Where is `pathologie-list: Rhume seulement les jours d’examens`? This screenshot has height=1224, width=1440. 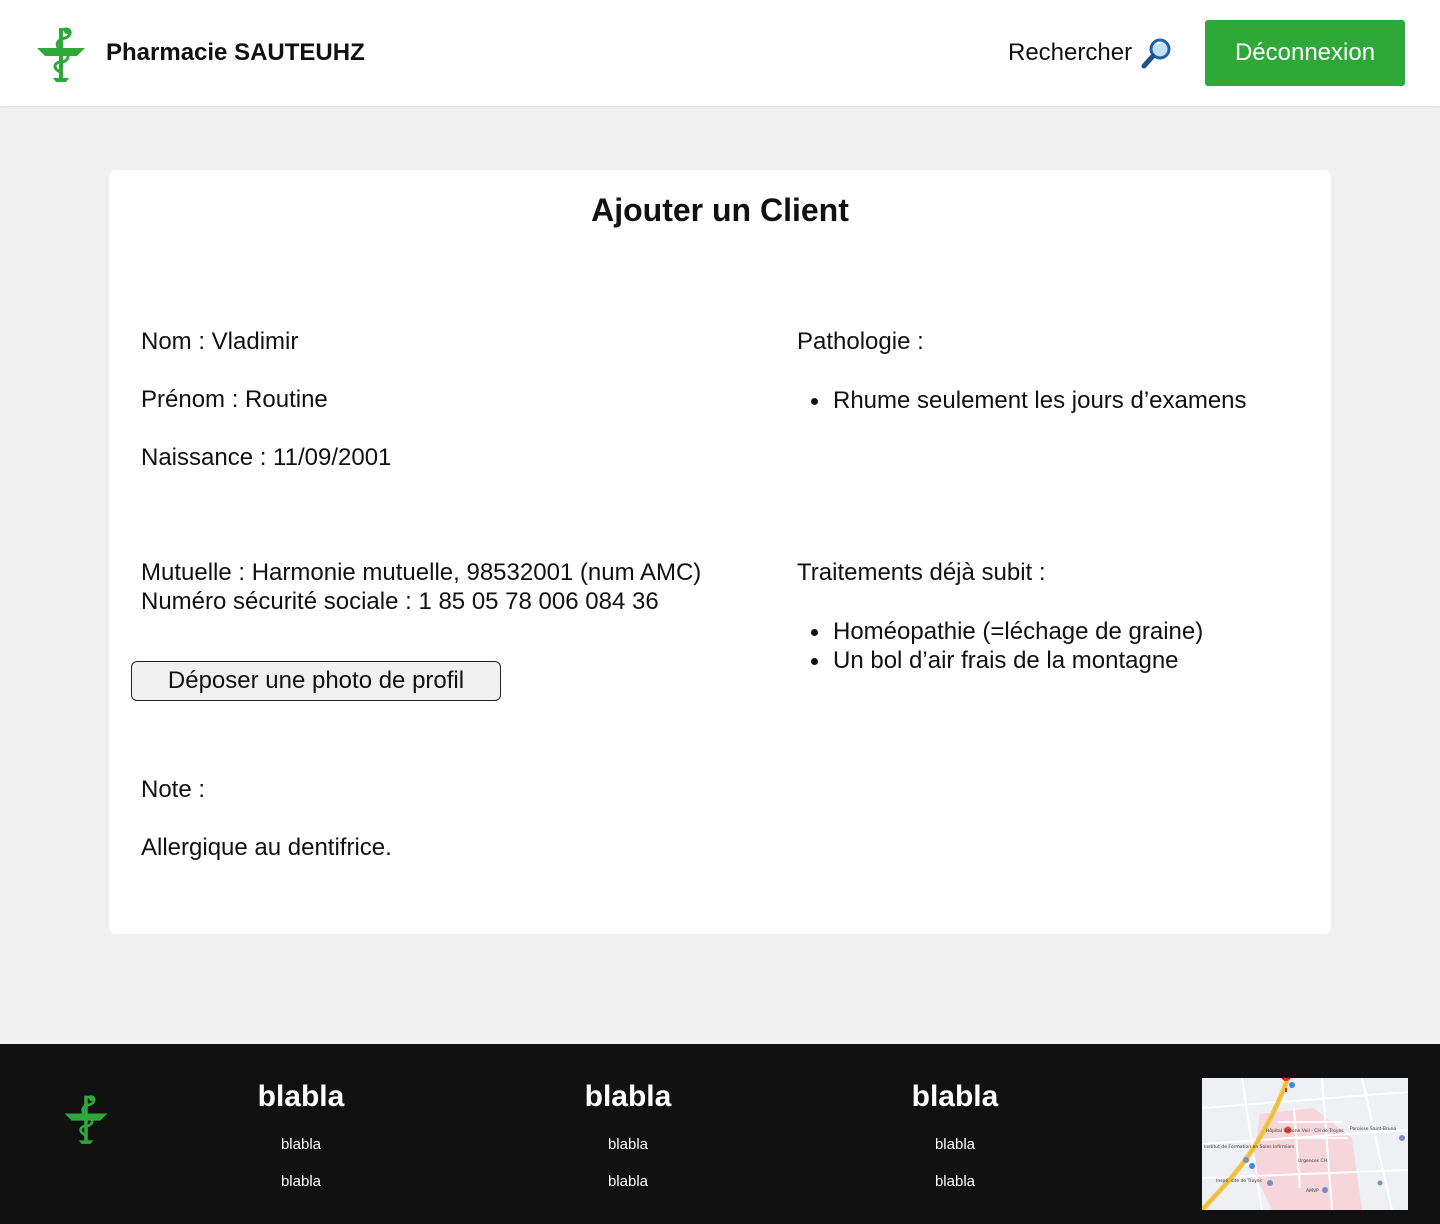
pathologie-list: Rhume seulement les jours d’examens is located at coordinates (1022, 400).